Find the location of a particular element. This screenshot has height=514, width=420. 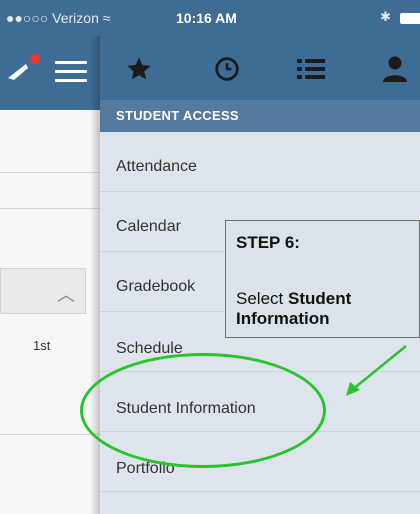

star-icon is located at coordinates (139, 69).